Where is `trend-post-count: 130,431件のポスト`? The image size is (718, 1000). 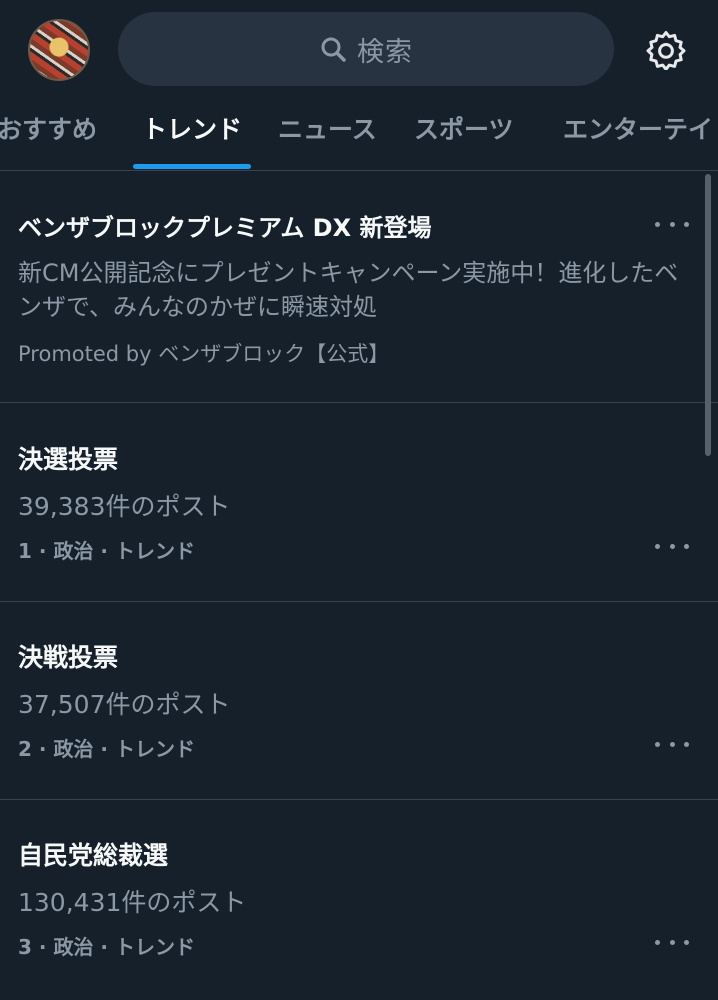 trend-post-count: 130,431件のポスト is located at coordinates (132, 902).